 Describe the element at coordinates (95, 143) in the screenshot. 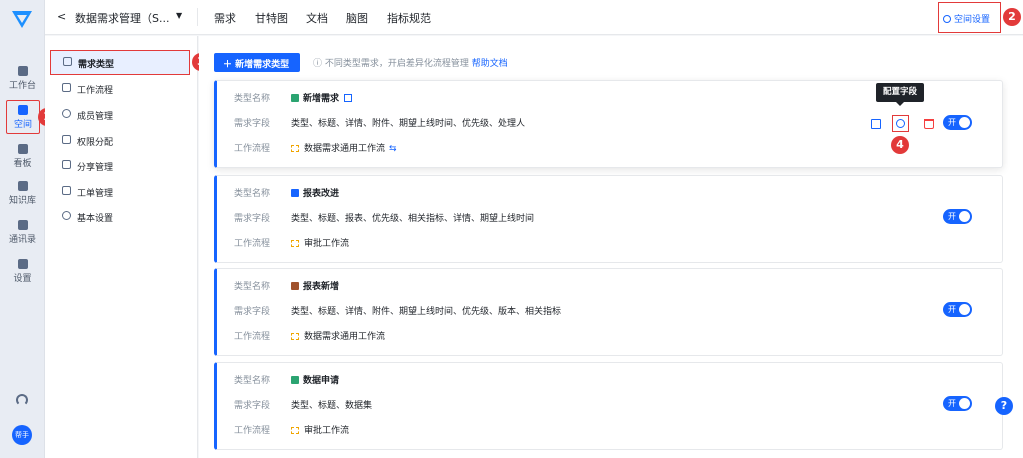

I see `sidebar-item-label: 权限分配` at that location.